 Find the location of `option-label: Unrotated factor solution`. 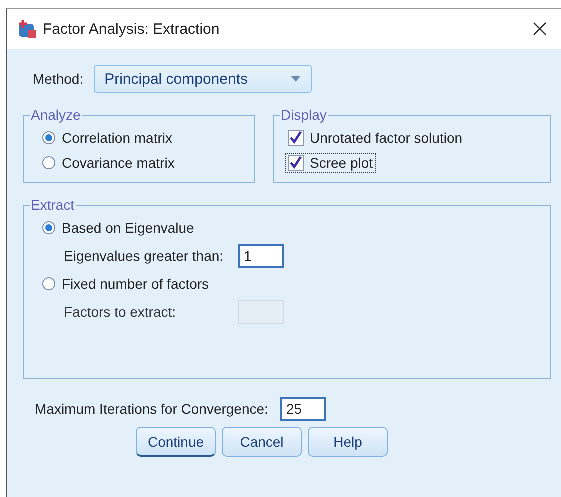

option-label: Unrotated factor solution is located at coordinates (386, 138).